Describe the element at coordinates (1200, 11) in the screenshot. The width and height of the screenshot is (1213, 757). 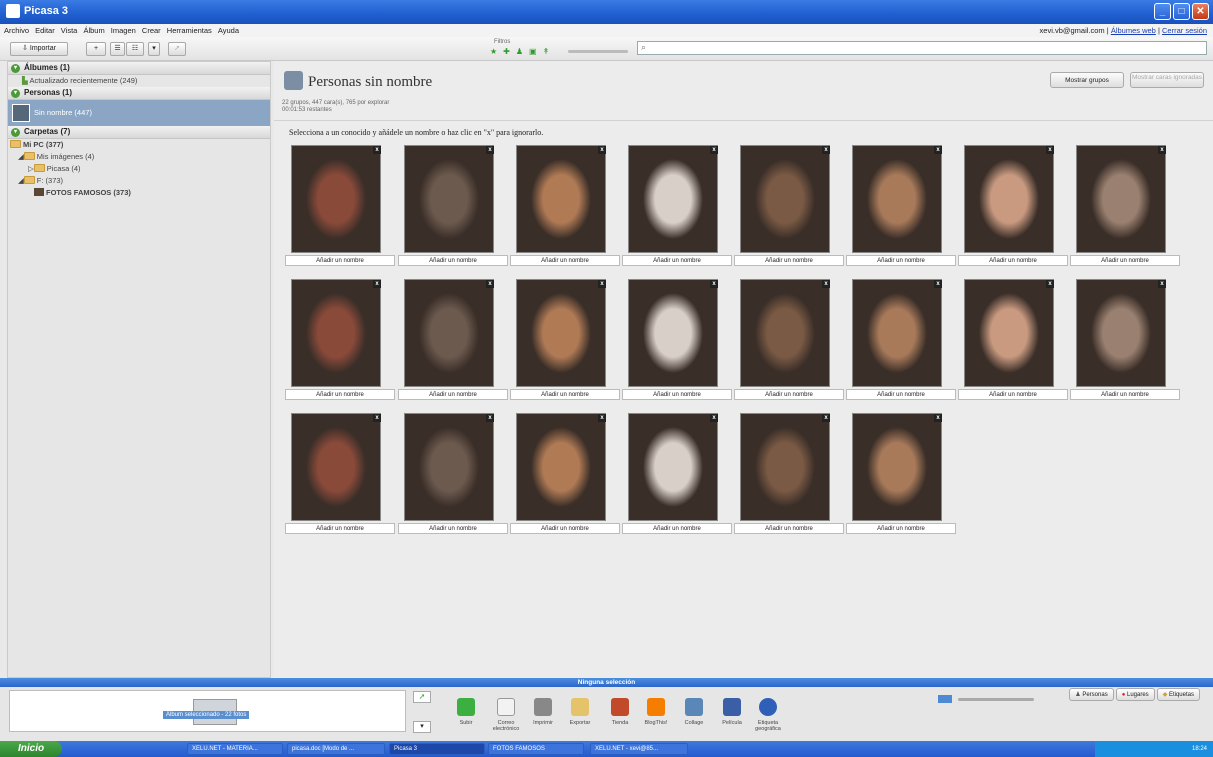
I see `close-icon: ✕` at that location.